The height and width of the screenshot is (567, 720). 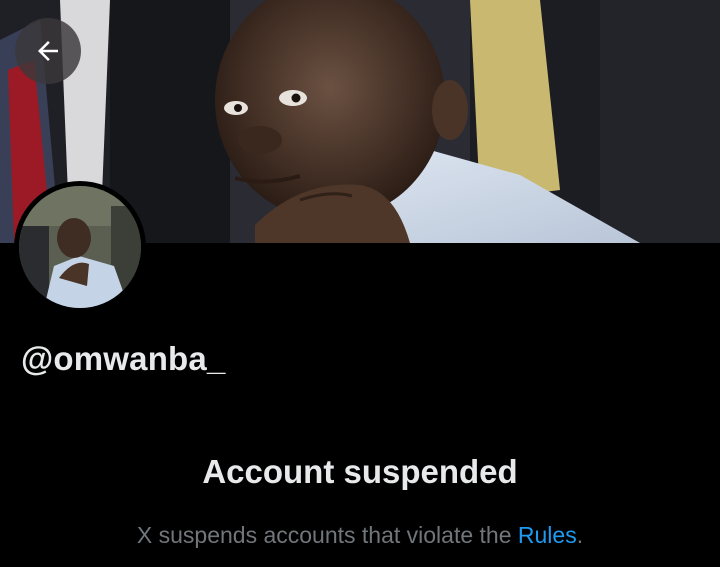 I want to click on rules-link: Rules, so click(x=547, y=535).